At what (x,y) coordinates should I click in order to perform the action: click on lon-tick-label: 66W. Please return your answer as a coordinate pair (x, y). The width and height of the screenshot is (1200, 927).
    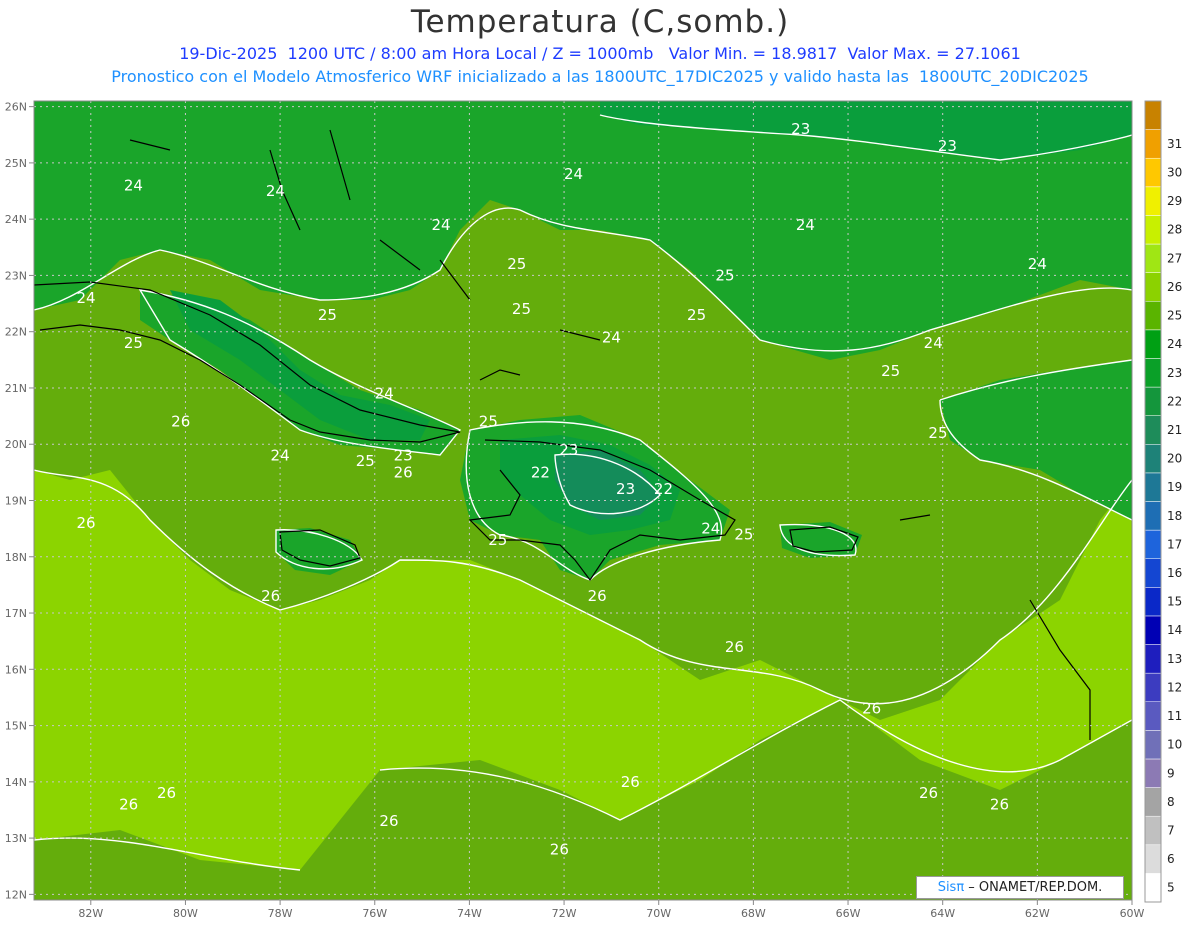
    Looking at the image, I should click on (848, 913).